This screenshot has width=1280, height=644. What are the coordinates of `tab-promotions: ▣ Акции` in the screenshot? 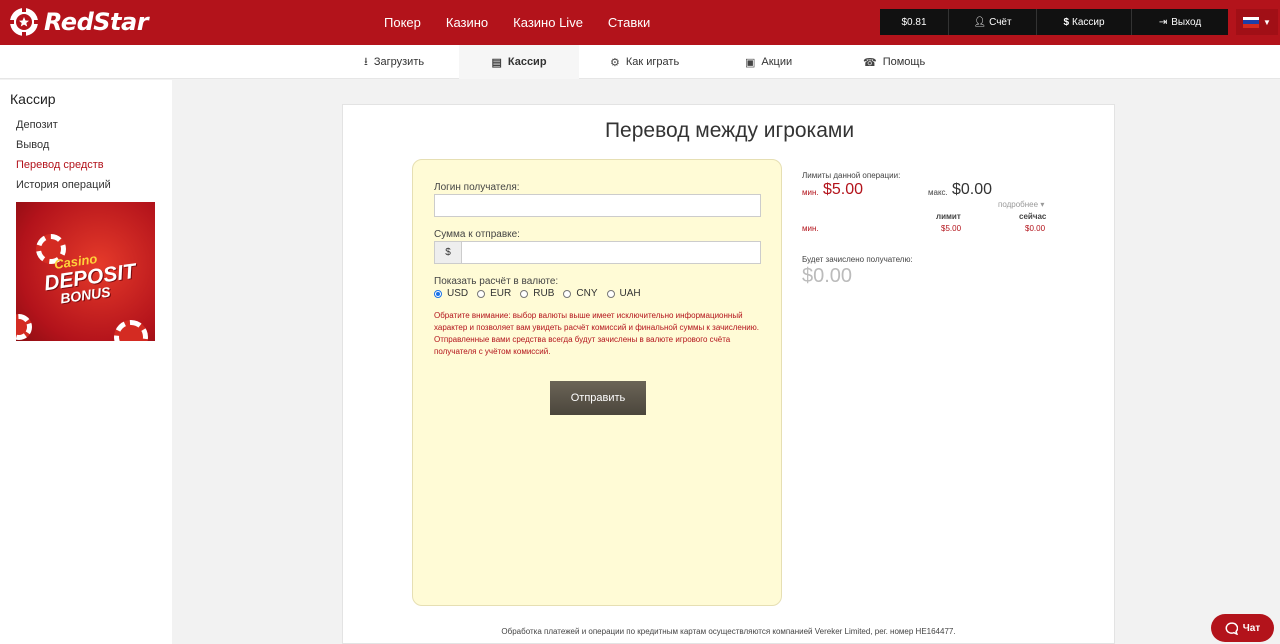 It's located at (768, 62).